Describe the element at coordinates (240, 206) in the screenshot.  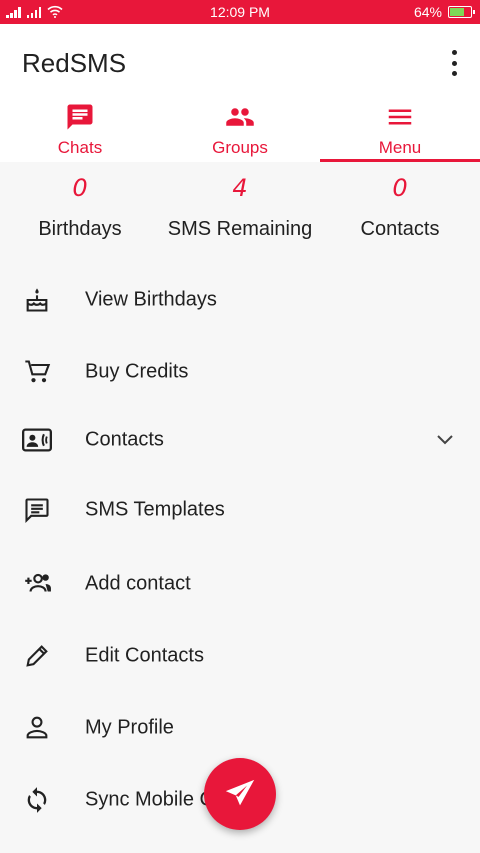
I see `stat-sms-remaining: 4 SMS Remaining` at that location.